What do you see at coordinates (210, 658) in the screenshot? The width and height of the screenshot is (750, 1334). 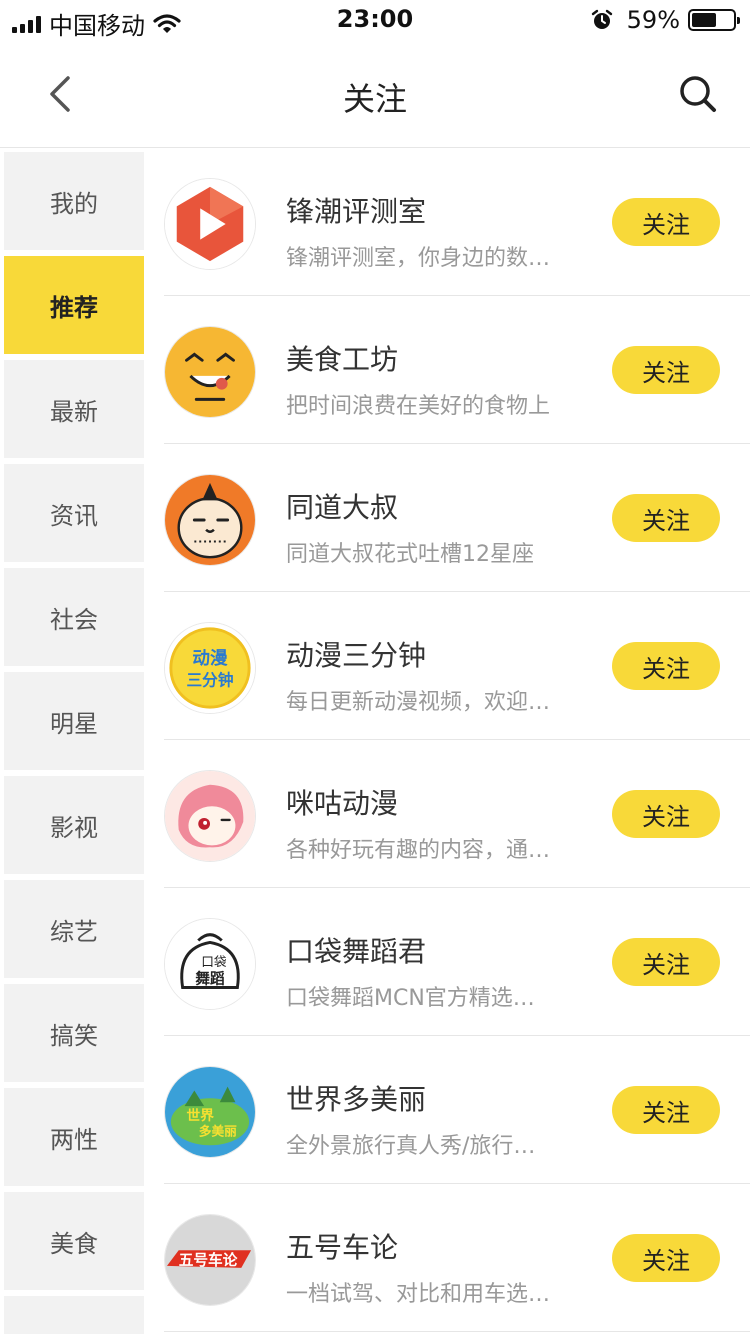 I see `logo-line-1: 动漫` at bounding box center [210, 658].